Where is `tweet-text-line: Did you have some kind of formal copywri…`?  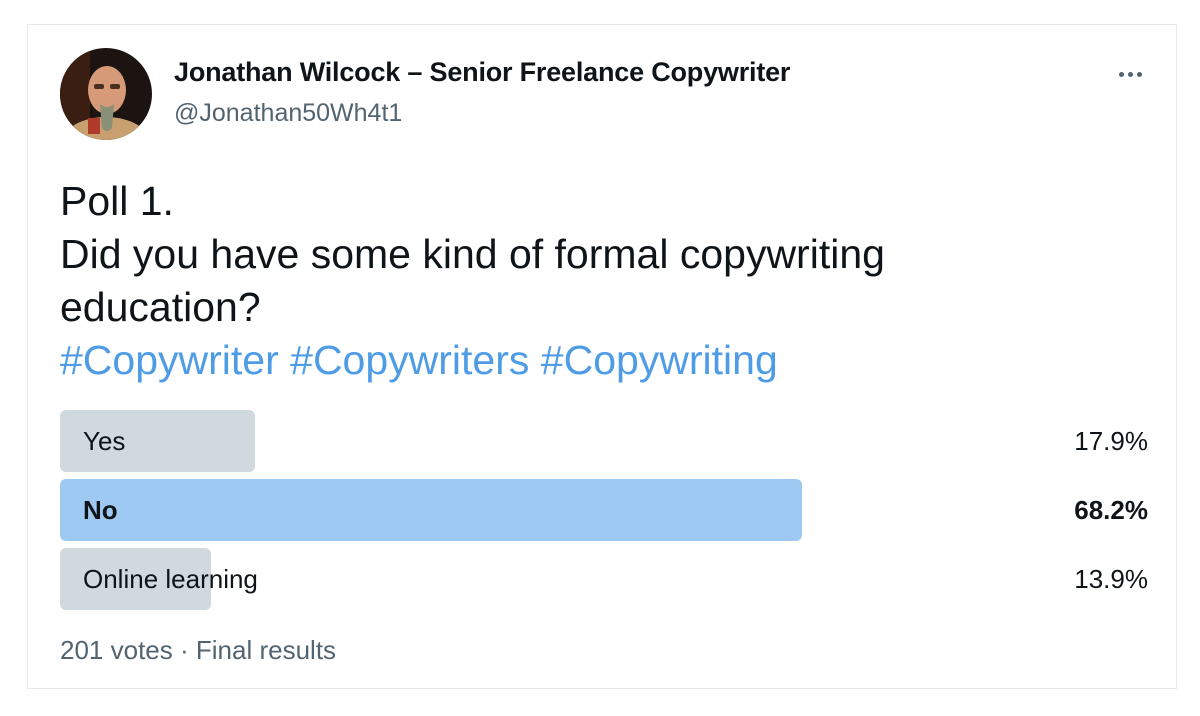 tweet-text-line: Did you have some kind of formal copywri… is located at coordinates (472, 254).